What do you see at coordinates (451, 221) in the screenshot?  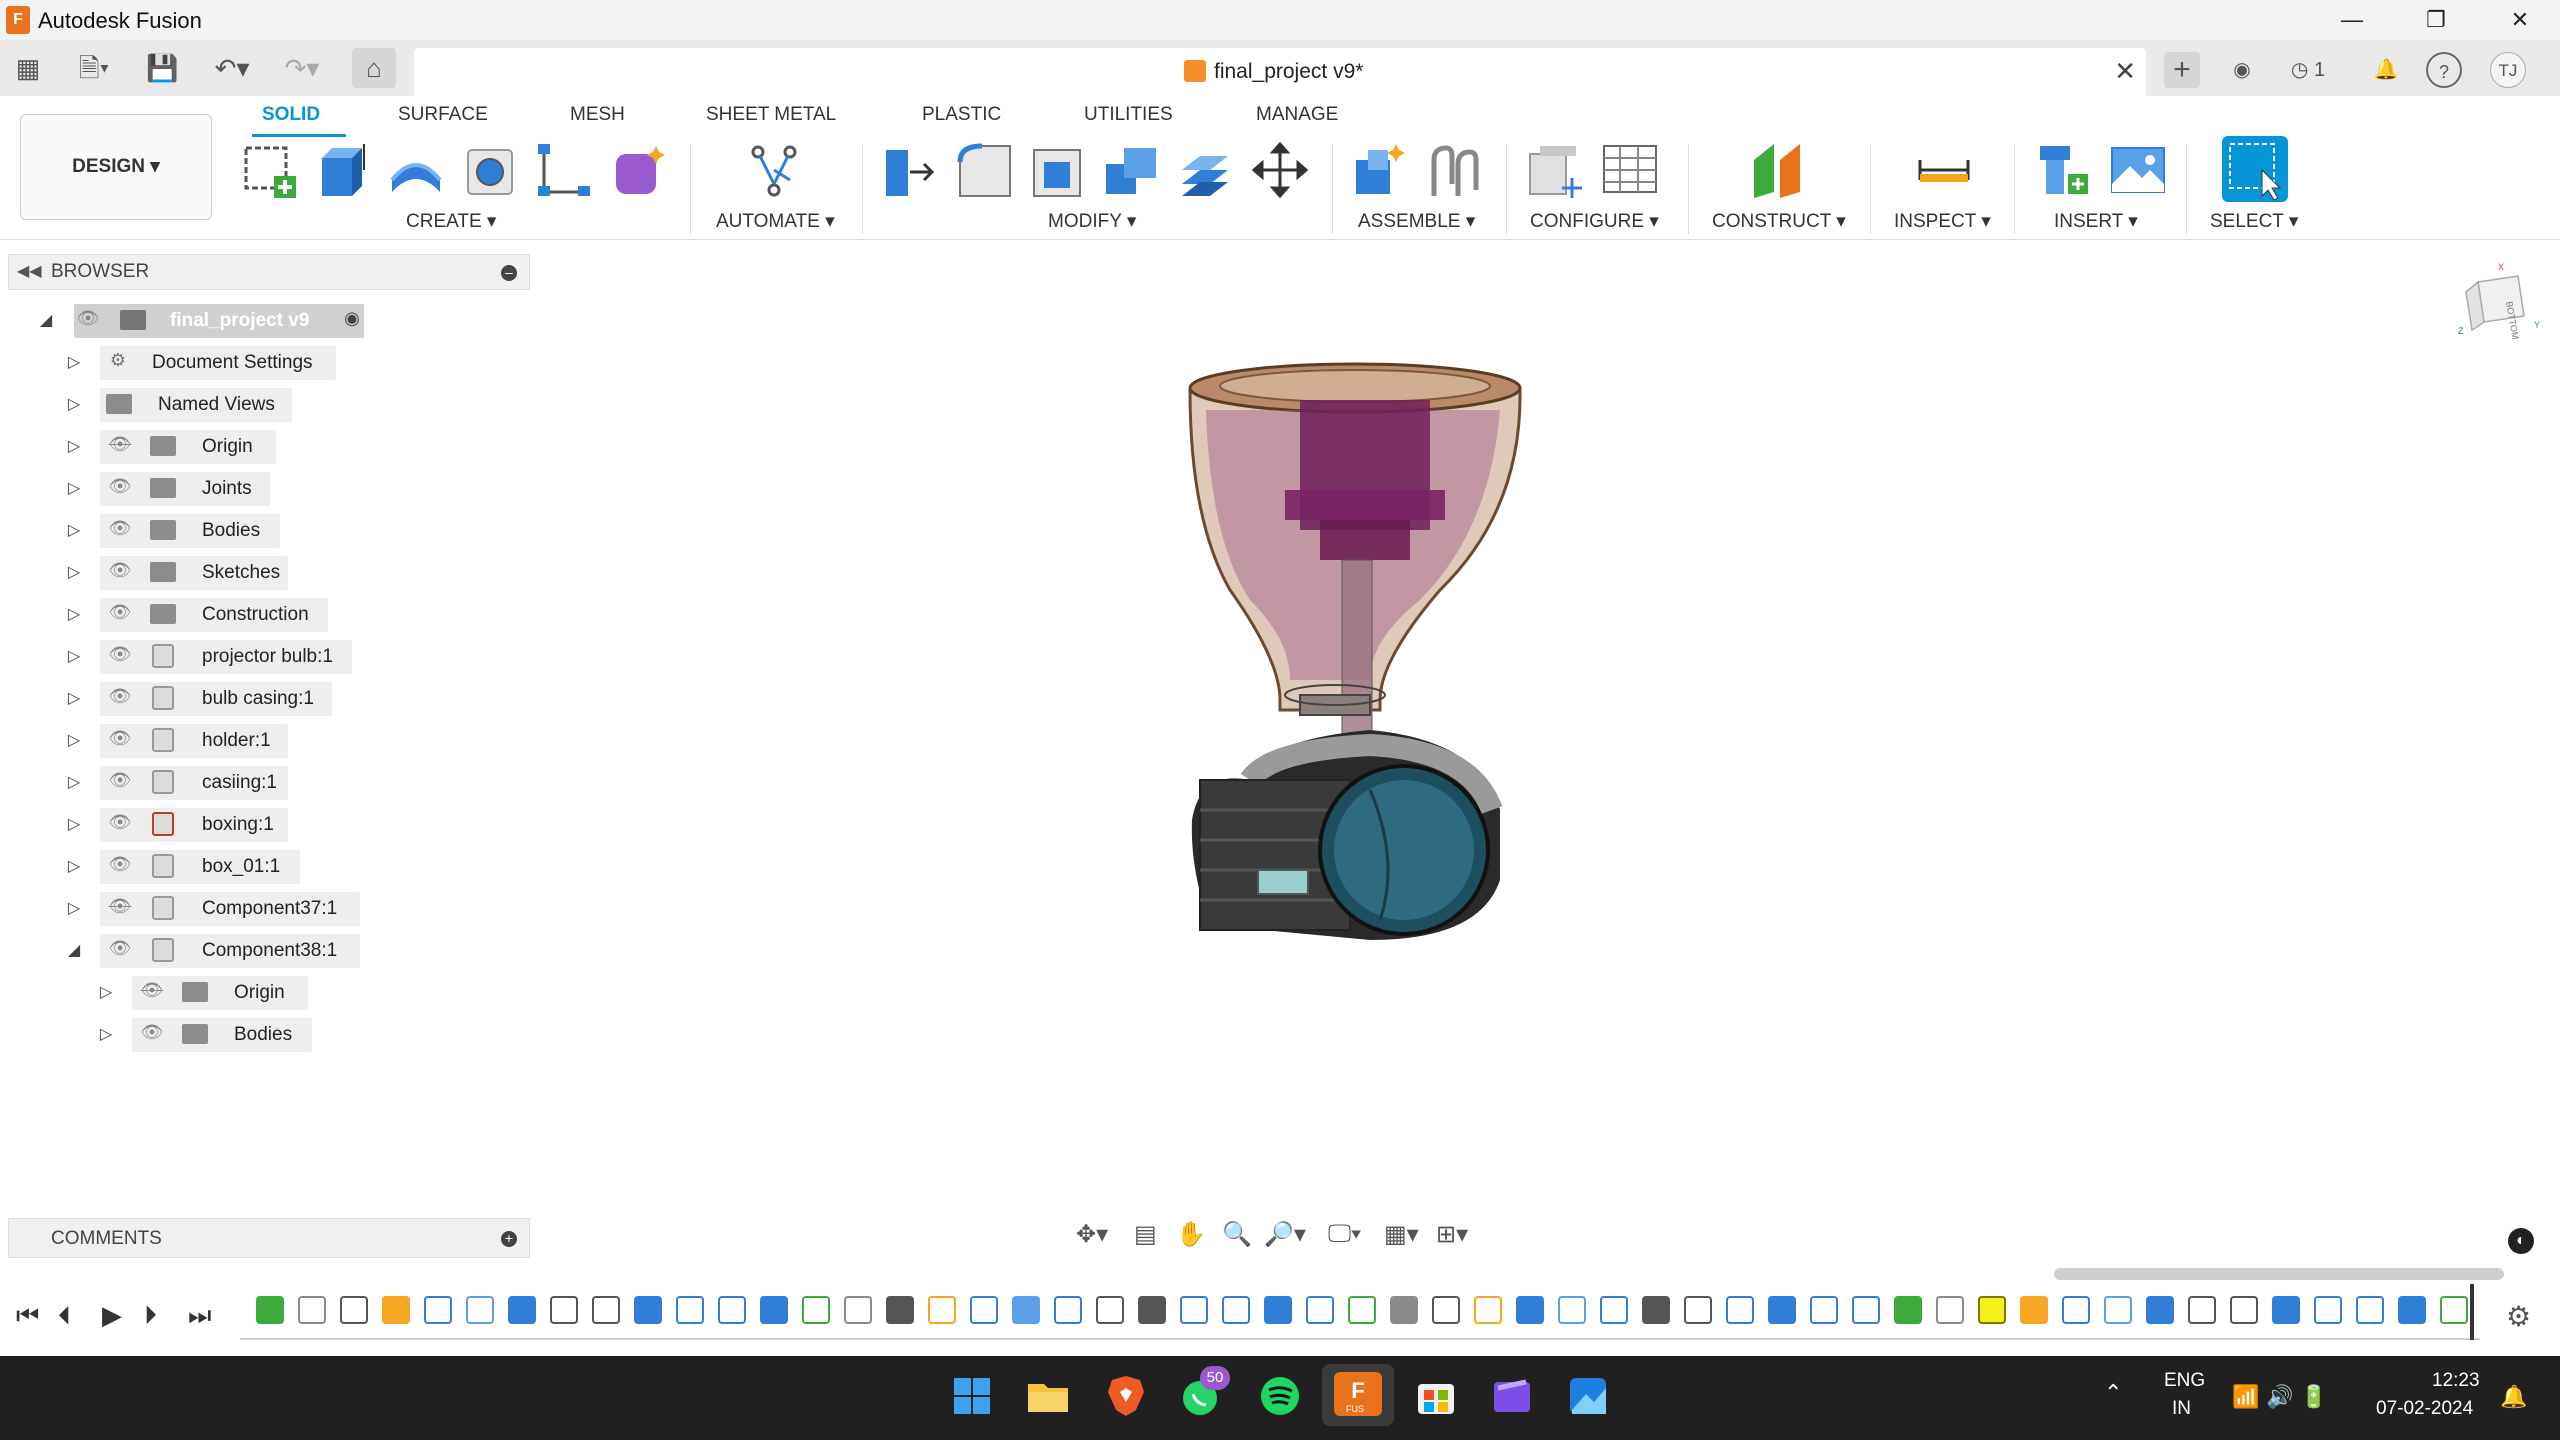 I see `create-group-label: CREATE ▾` at bounding box center [451, 221].